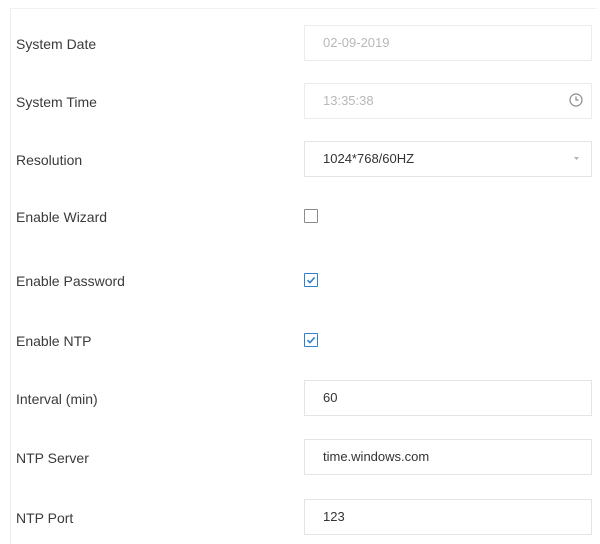  I want to click on enable-ntp-checkbox, so click(311, 340).